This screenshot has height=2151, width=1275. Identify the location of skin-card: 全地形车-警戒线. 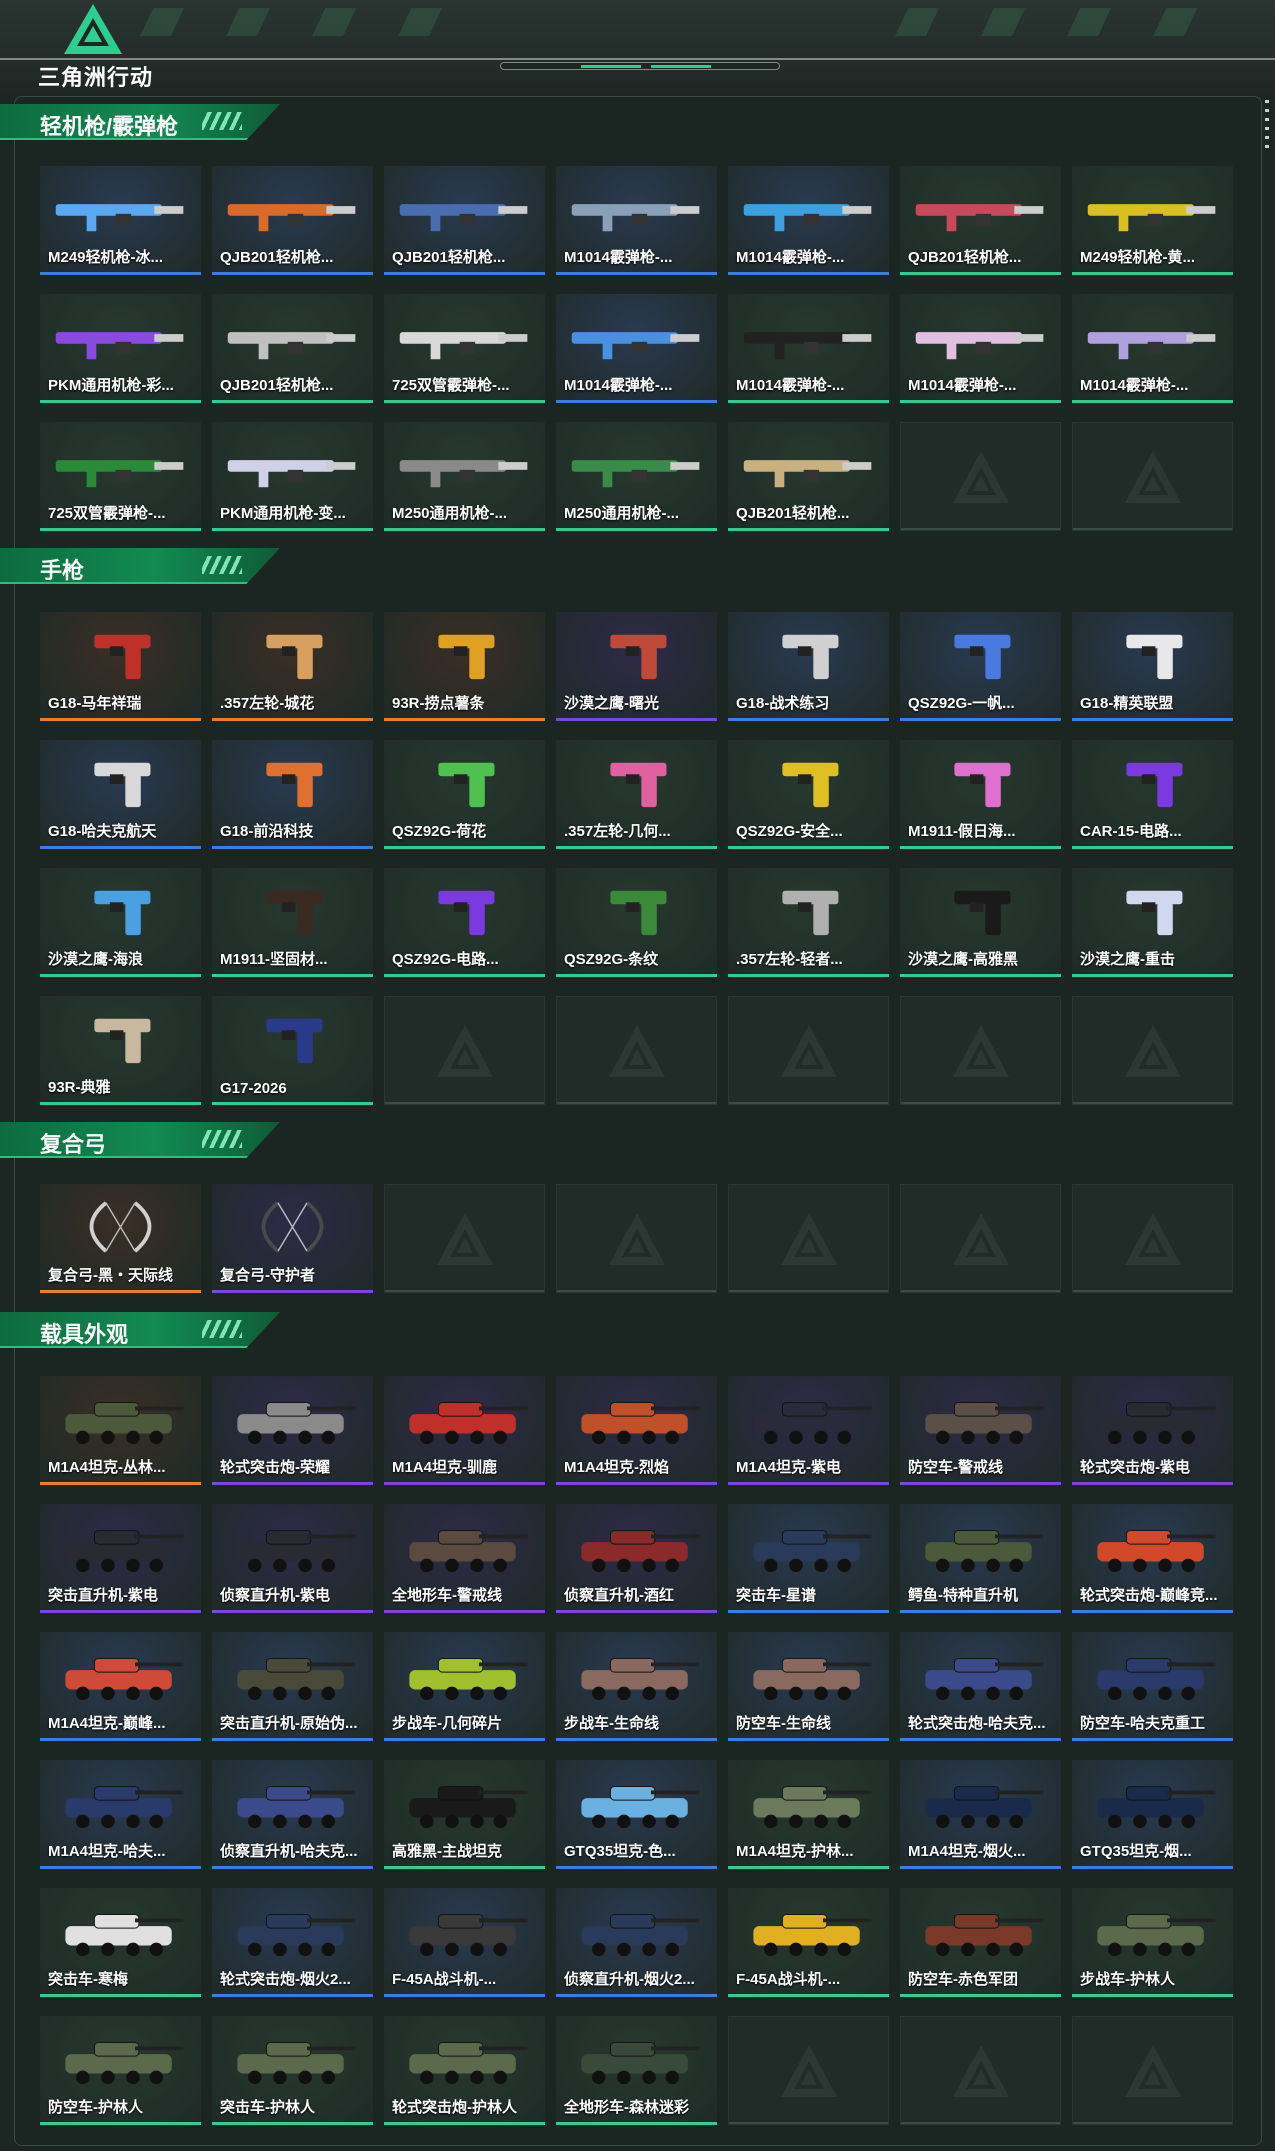
(464, 1558).